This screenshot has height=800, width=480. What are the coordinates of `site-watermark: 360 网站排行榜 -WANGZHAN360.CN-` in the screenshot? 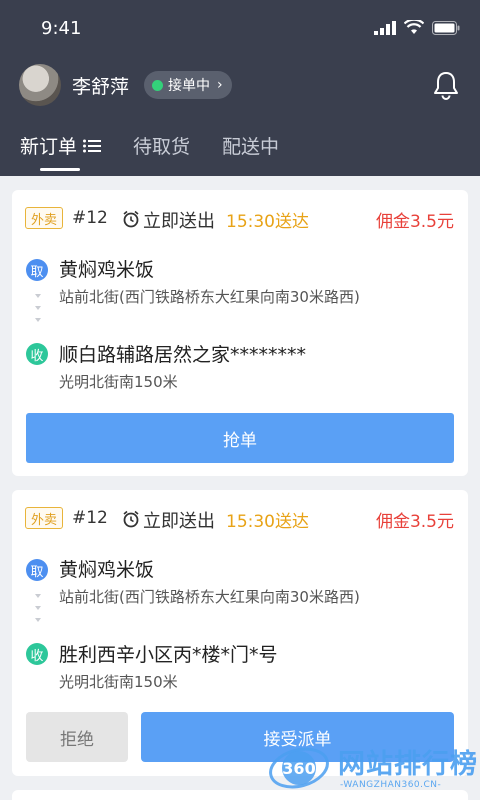 It's located at (374, 769).